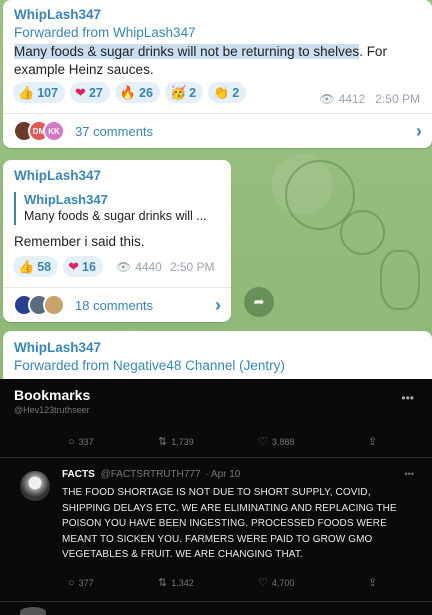  I want to click on tweet-date: · Apr 10, so click(223, 474).